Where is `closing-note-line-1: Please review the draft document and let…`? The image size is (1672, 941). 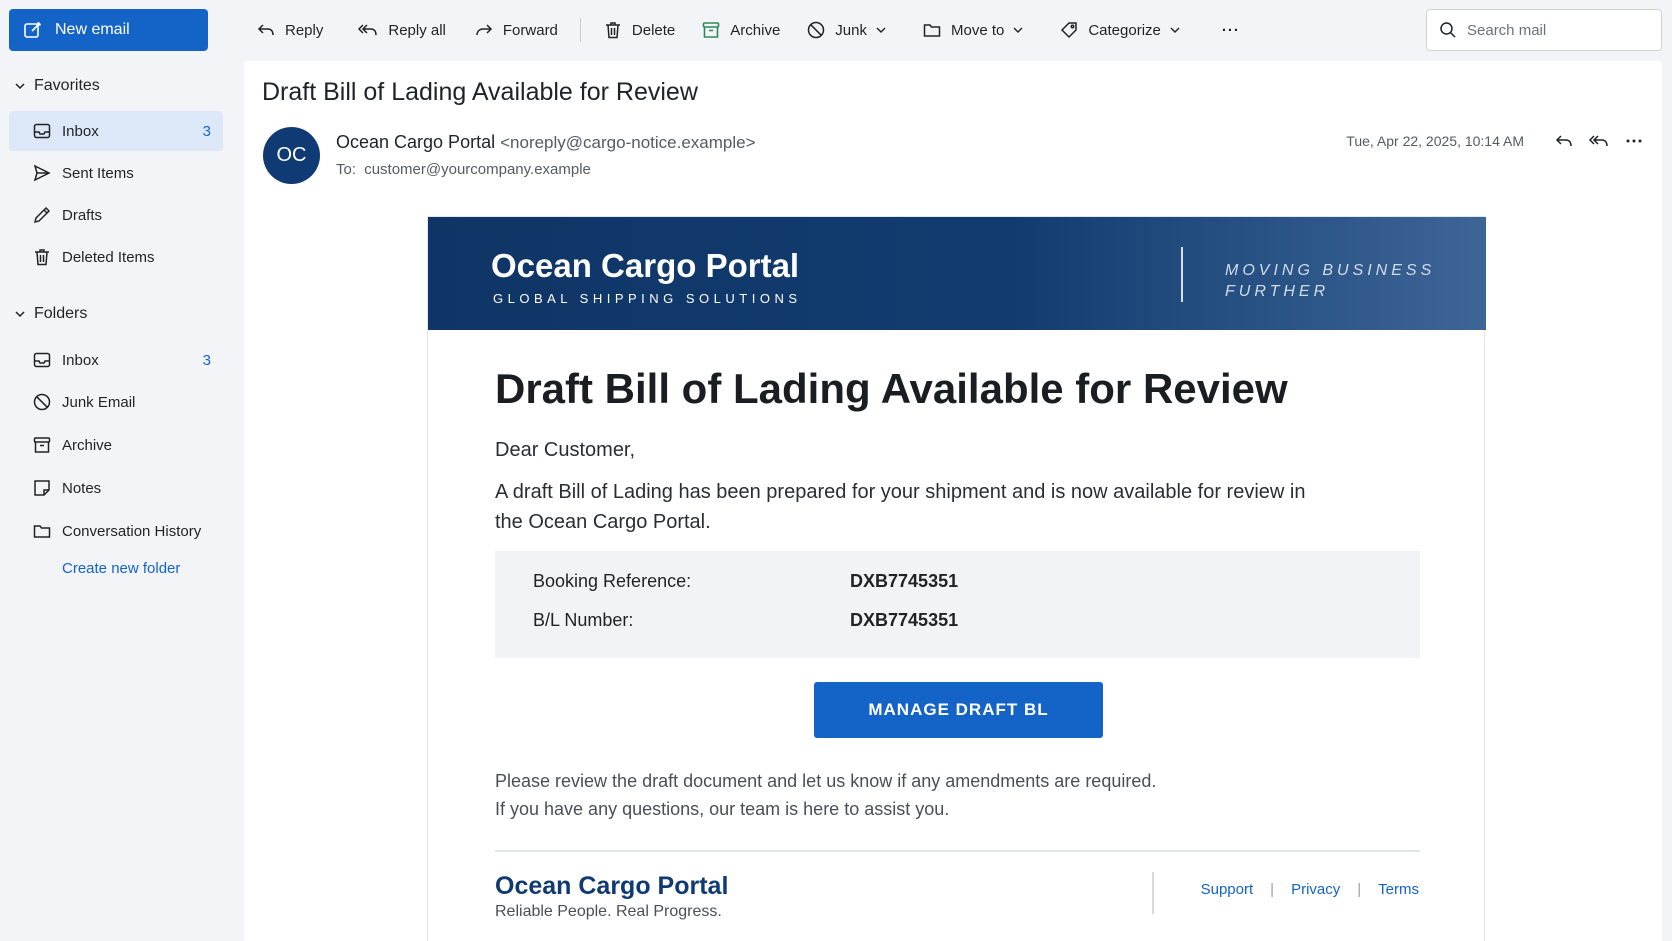 closing-note-line-1: Please review the draft document and let… is located at coordinates (826, 781).